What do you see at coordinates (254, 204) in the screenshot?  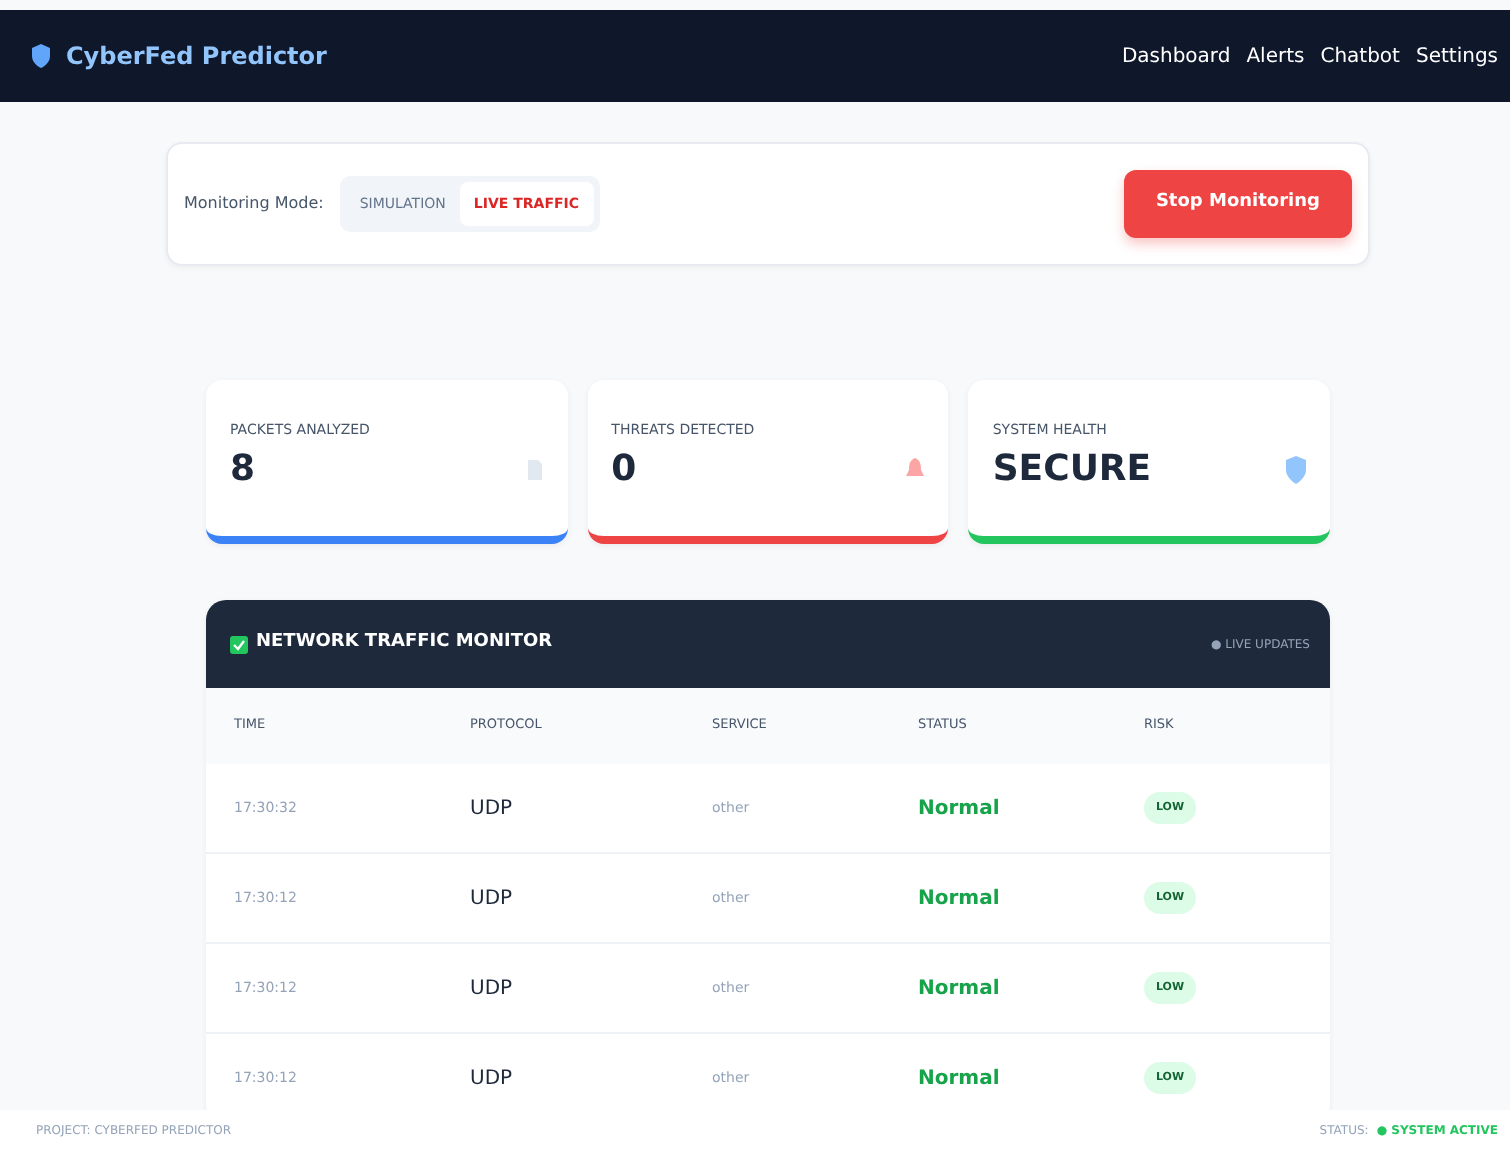 I see `mode-label: Monitoring Mode:` at bounding box center [254, 204].